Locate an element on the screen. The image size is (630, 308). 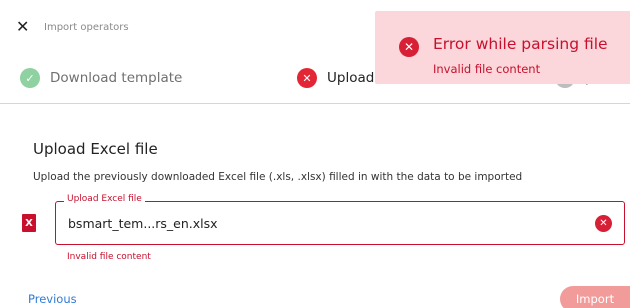
step-label: Download template is located at coordinates (116, 78).